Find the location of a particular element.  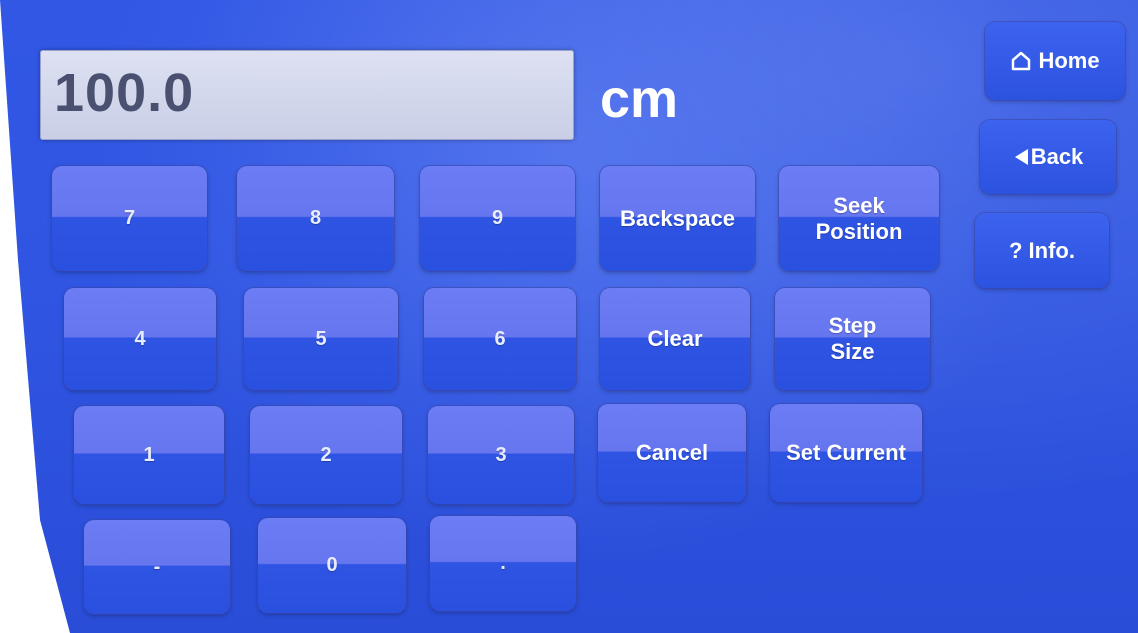

key-8-label: 8 is located at coordinates (315, 218).